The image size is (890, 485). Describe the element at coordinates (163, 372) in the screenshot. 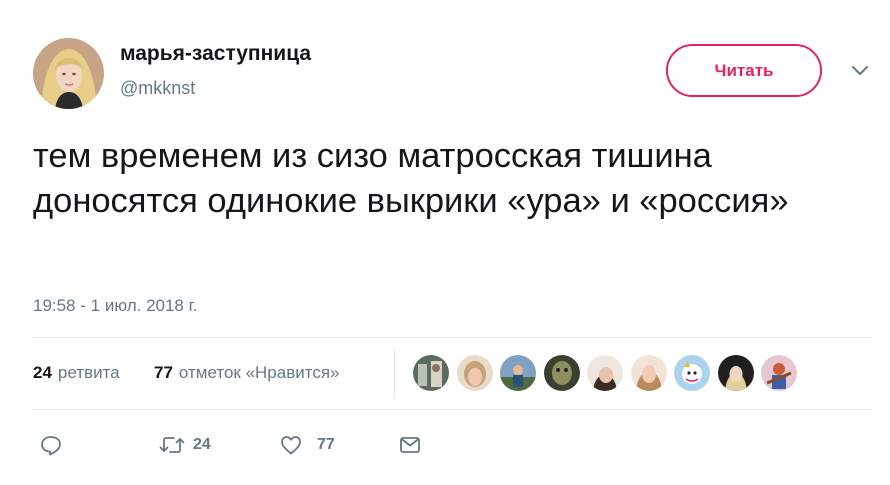

I see `likes-count: 77` at that location.